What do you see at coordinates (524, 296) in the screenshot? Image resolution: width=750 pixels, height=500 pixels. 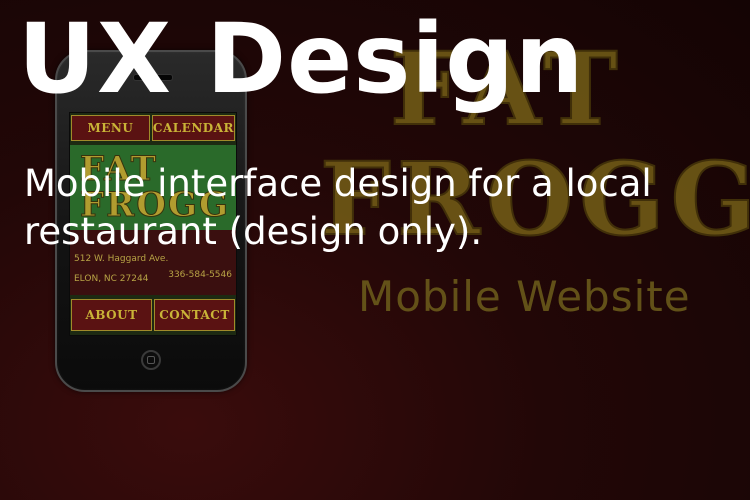 I see `background-logo-subtitle: Mobile Website` at bounding box center [524, 296].